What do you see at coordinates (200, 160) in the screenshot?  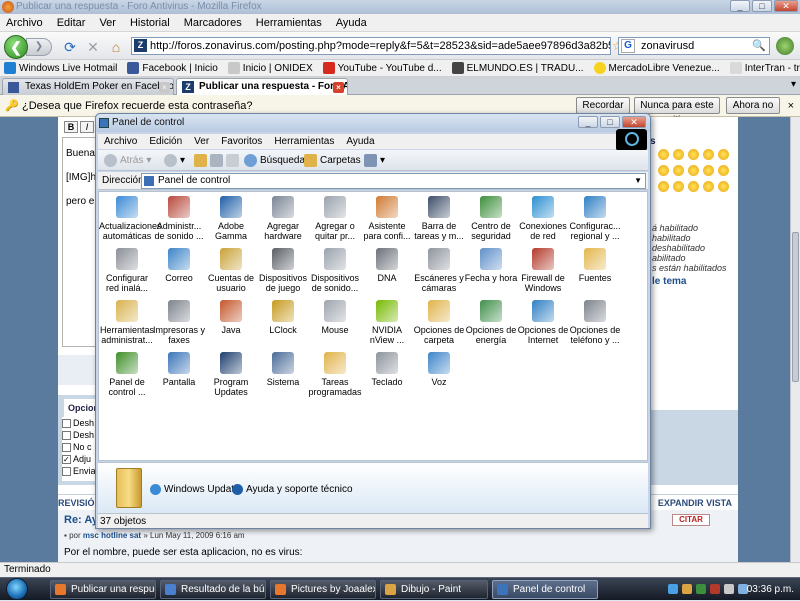 I see `cp-up-button` at bounding box center [200, 160].